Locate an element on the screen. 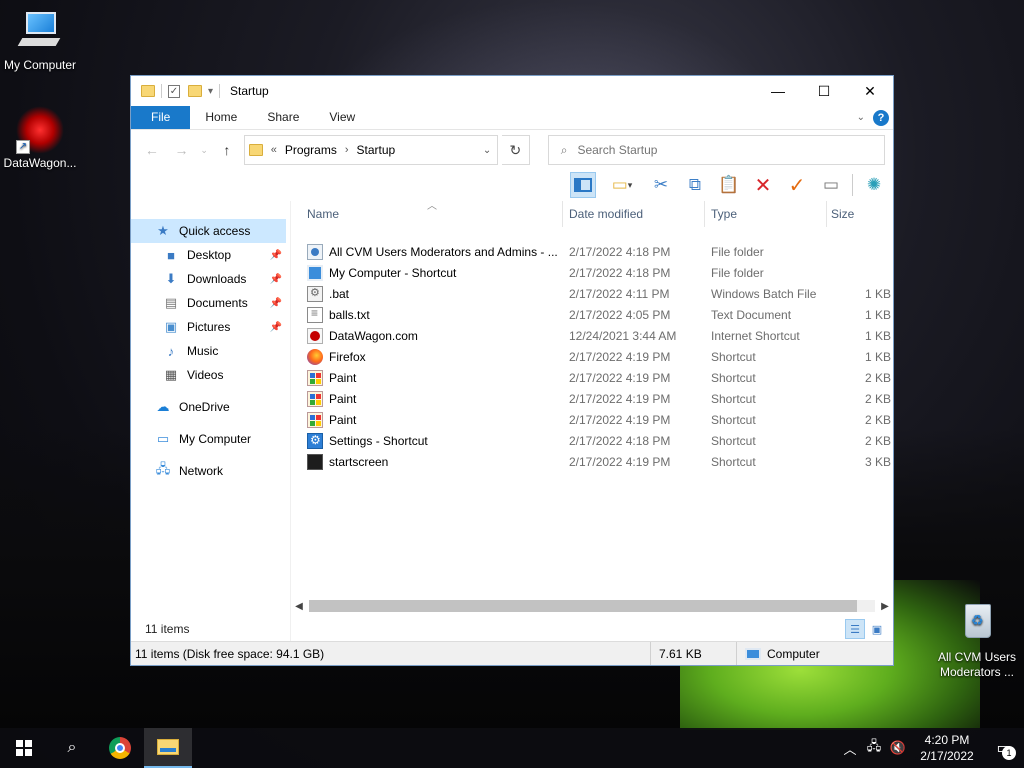  desktop-icon-my-computer: My Computer is located at coordinates (40, 40).